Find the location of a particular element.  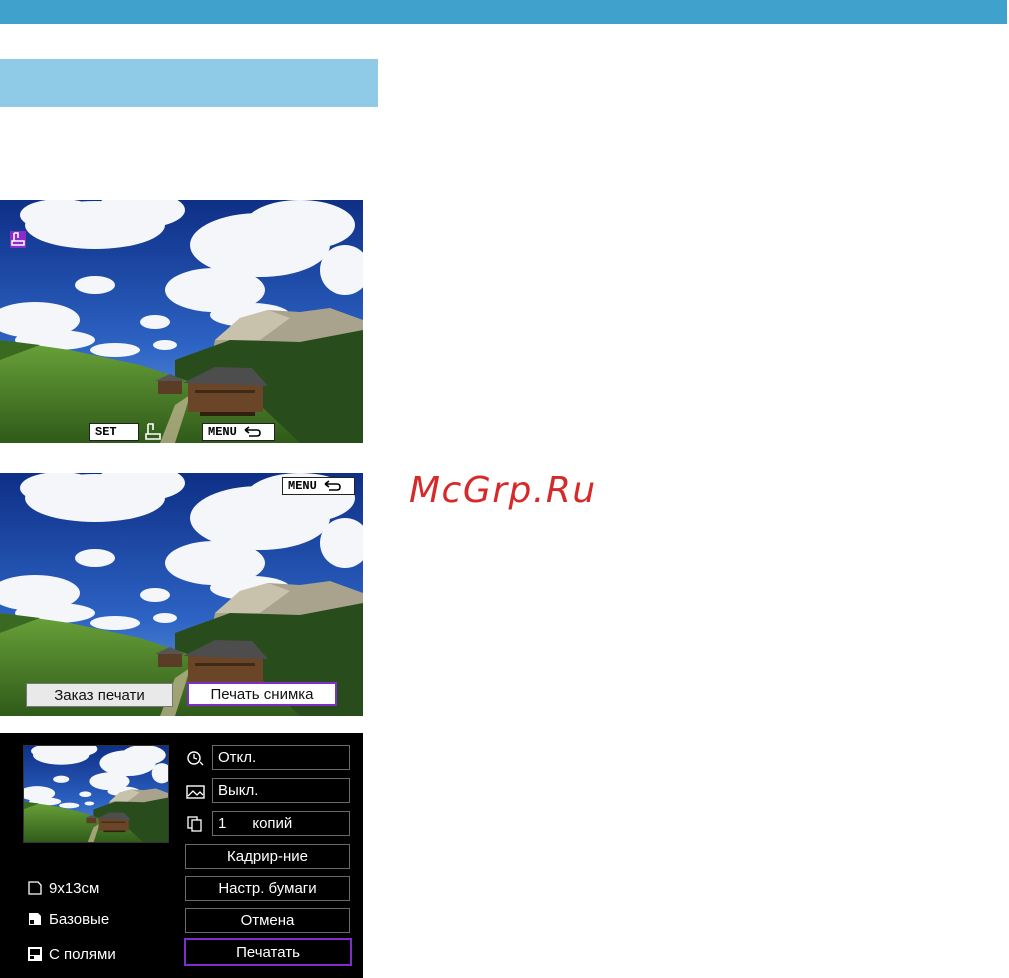

print-photo-button: Печать снимка is located at coordinates (262, 694).